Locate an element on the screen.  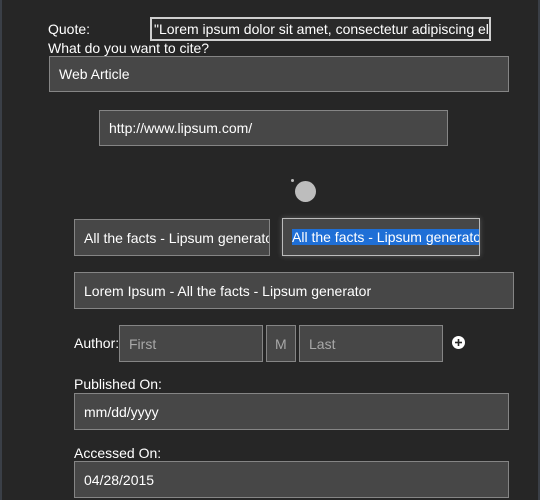
add-author-button is located at coordinates (458, 342).